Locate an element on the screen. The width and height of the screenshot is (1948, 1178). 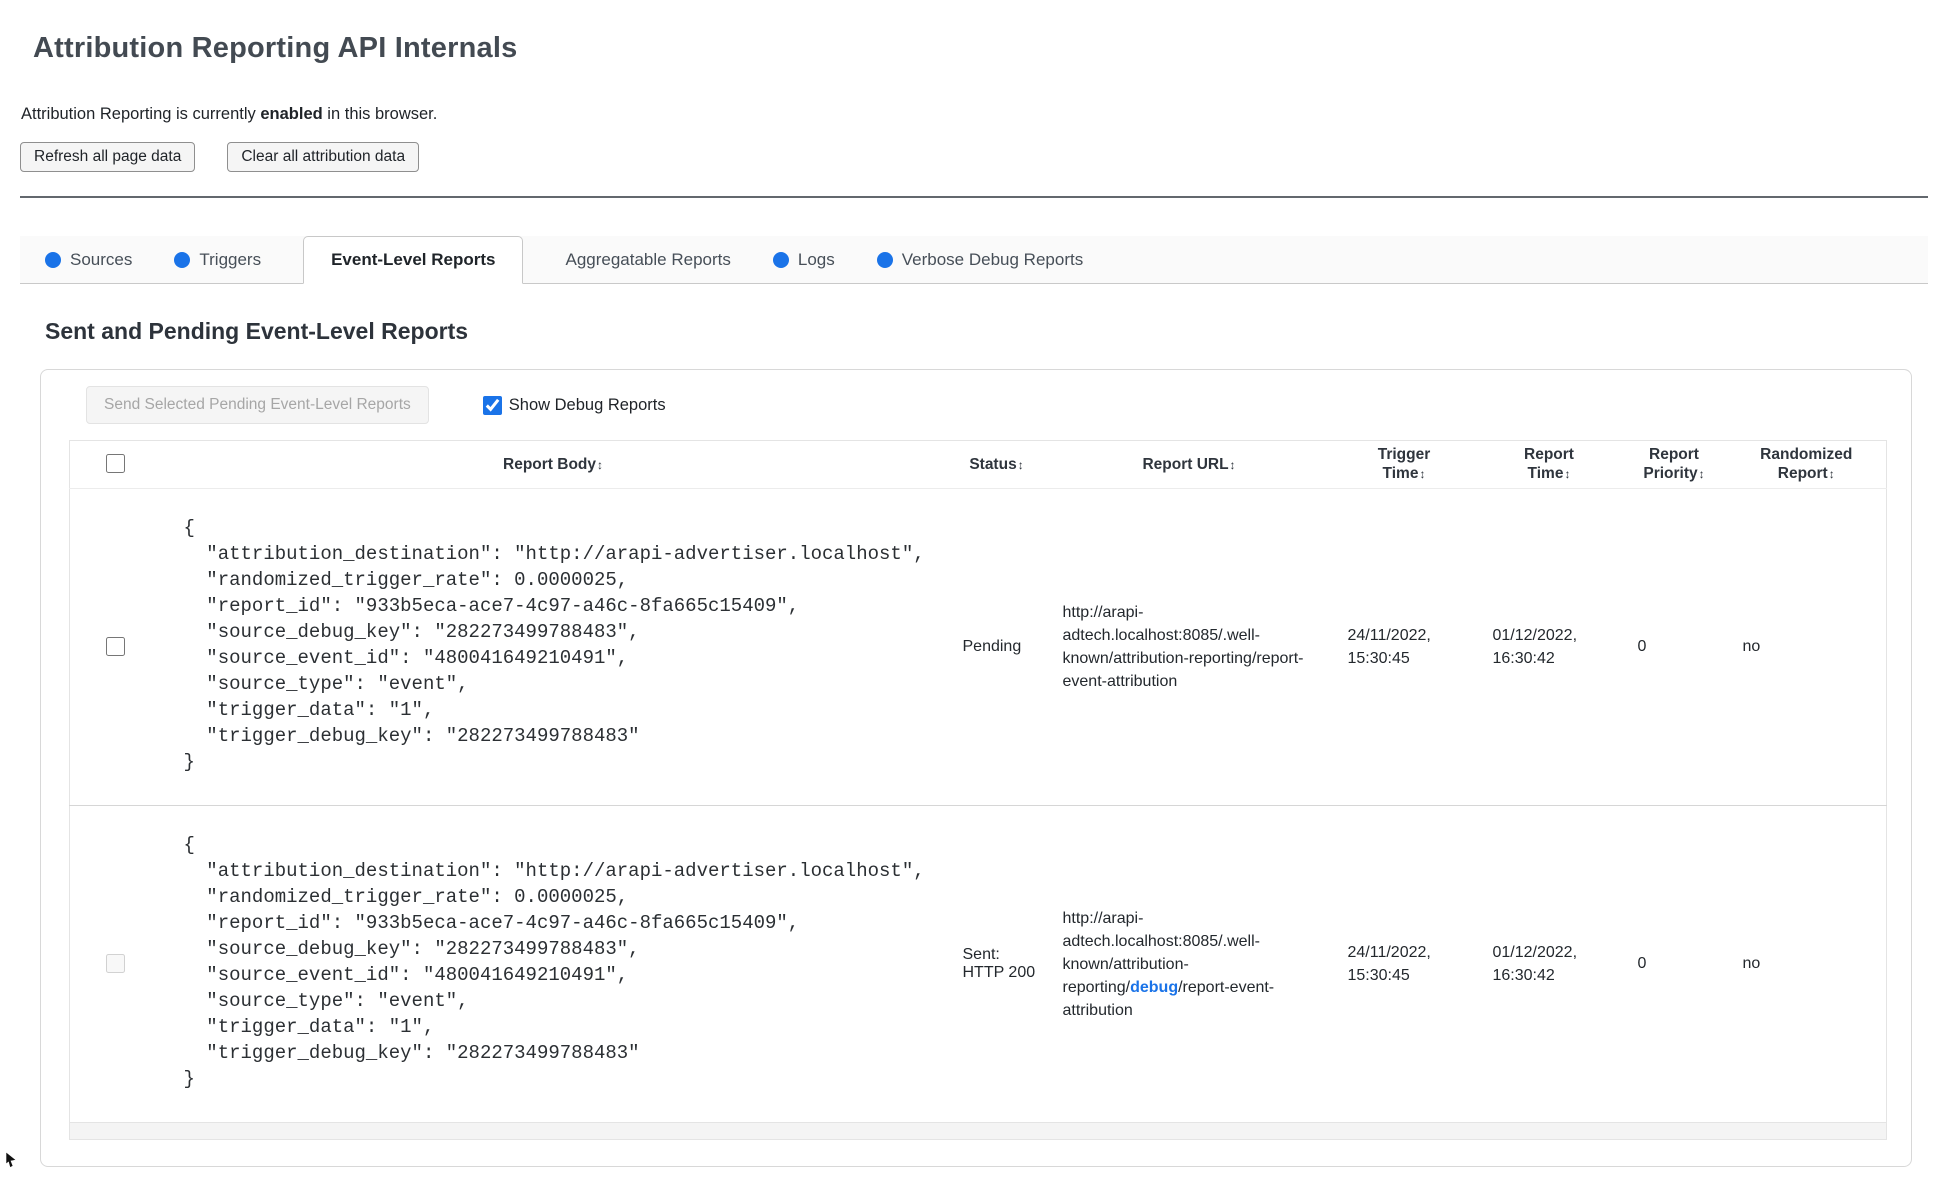
tab-logs: Logs is located at coordinates (803, 259).